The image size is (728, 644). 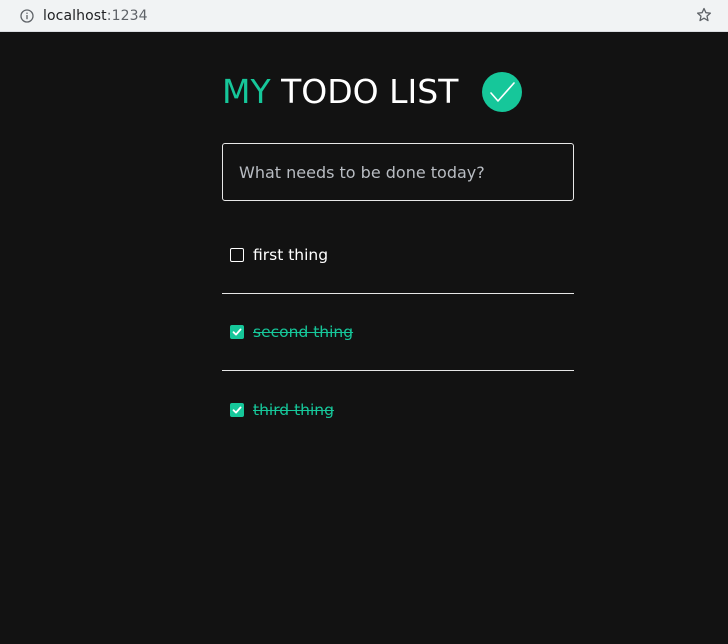 What do you see at coordinates (303, 332) in the screenshot?
I see `todo-label: second thing` at bounding box center [303, 332].